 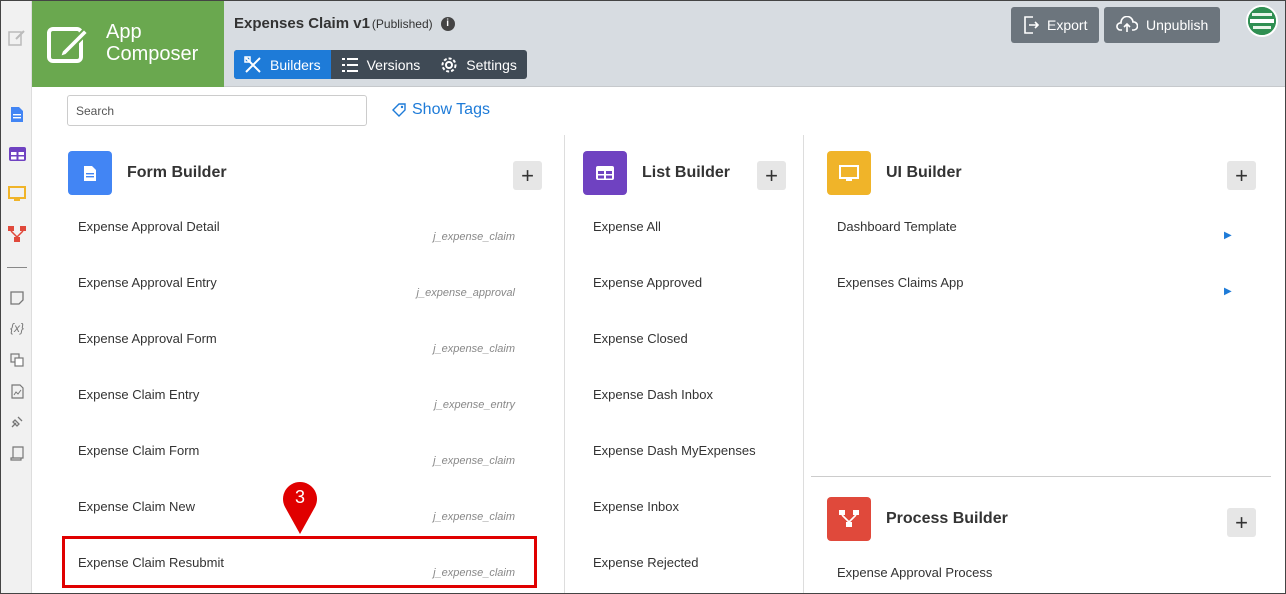 I want to click on app-title: Expenses Claim v1 (Published) i, so click(x=344, y=23).